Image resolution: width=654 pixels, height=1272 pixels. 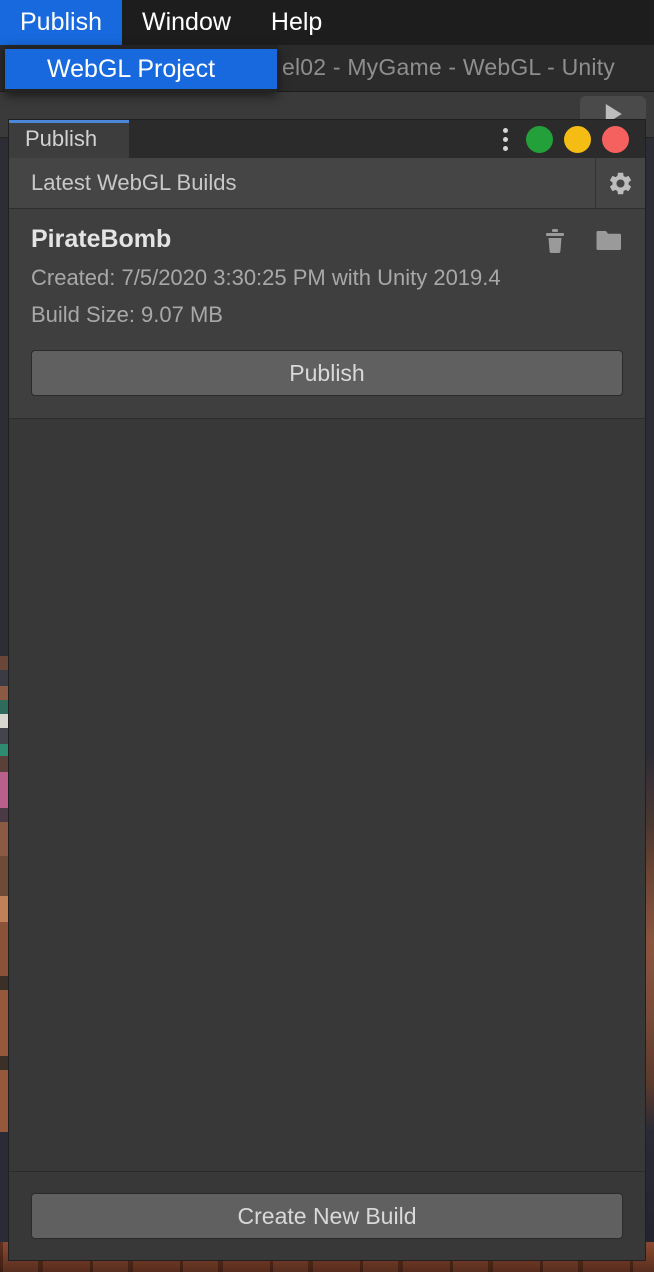 What do you see at coordinates (101, 239) in the screenshot?
I see `build-name: PirateBomb` at bounding box center [101, 239].